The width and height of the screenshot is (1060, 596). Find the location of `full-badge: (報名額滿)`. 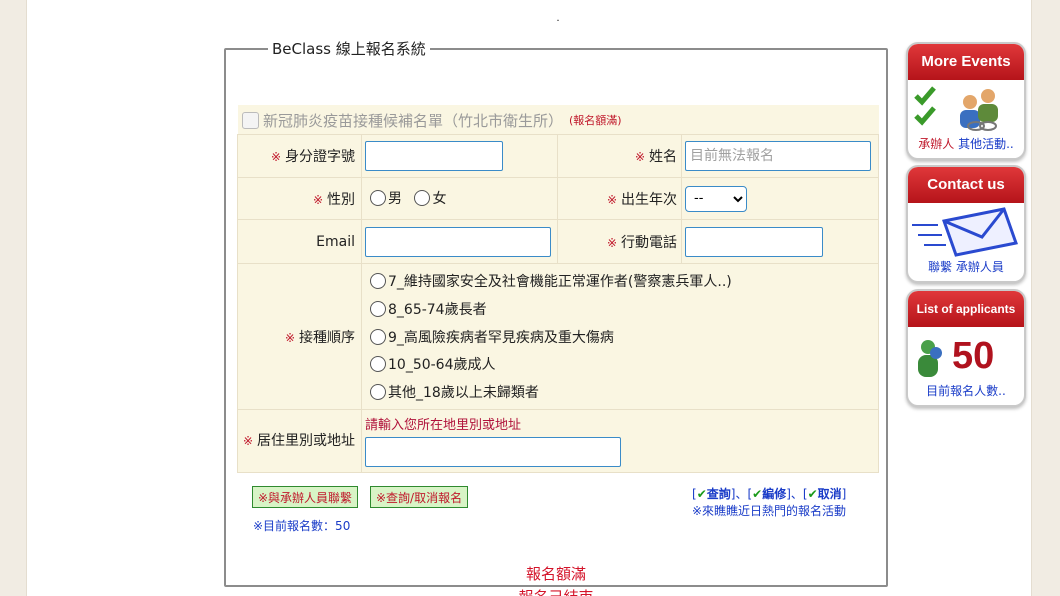

full-badge: (報名額滿) is located at coordinates (595, 120).